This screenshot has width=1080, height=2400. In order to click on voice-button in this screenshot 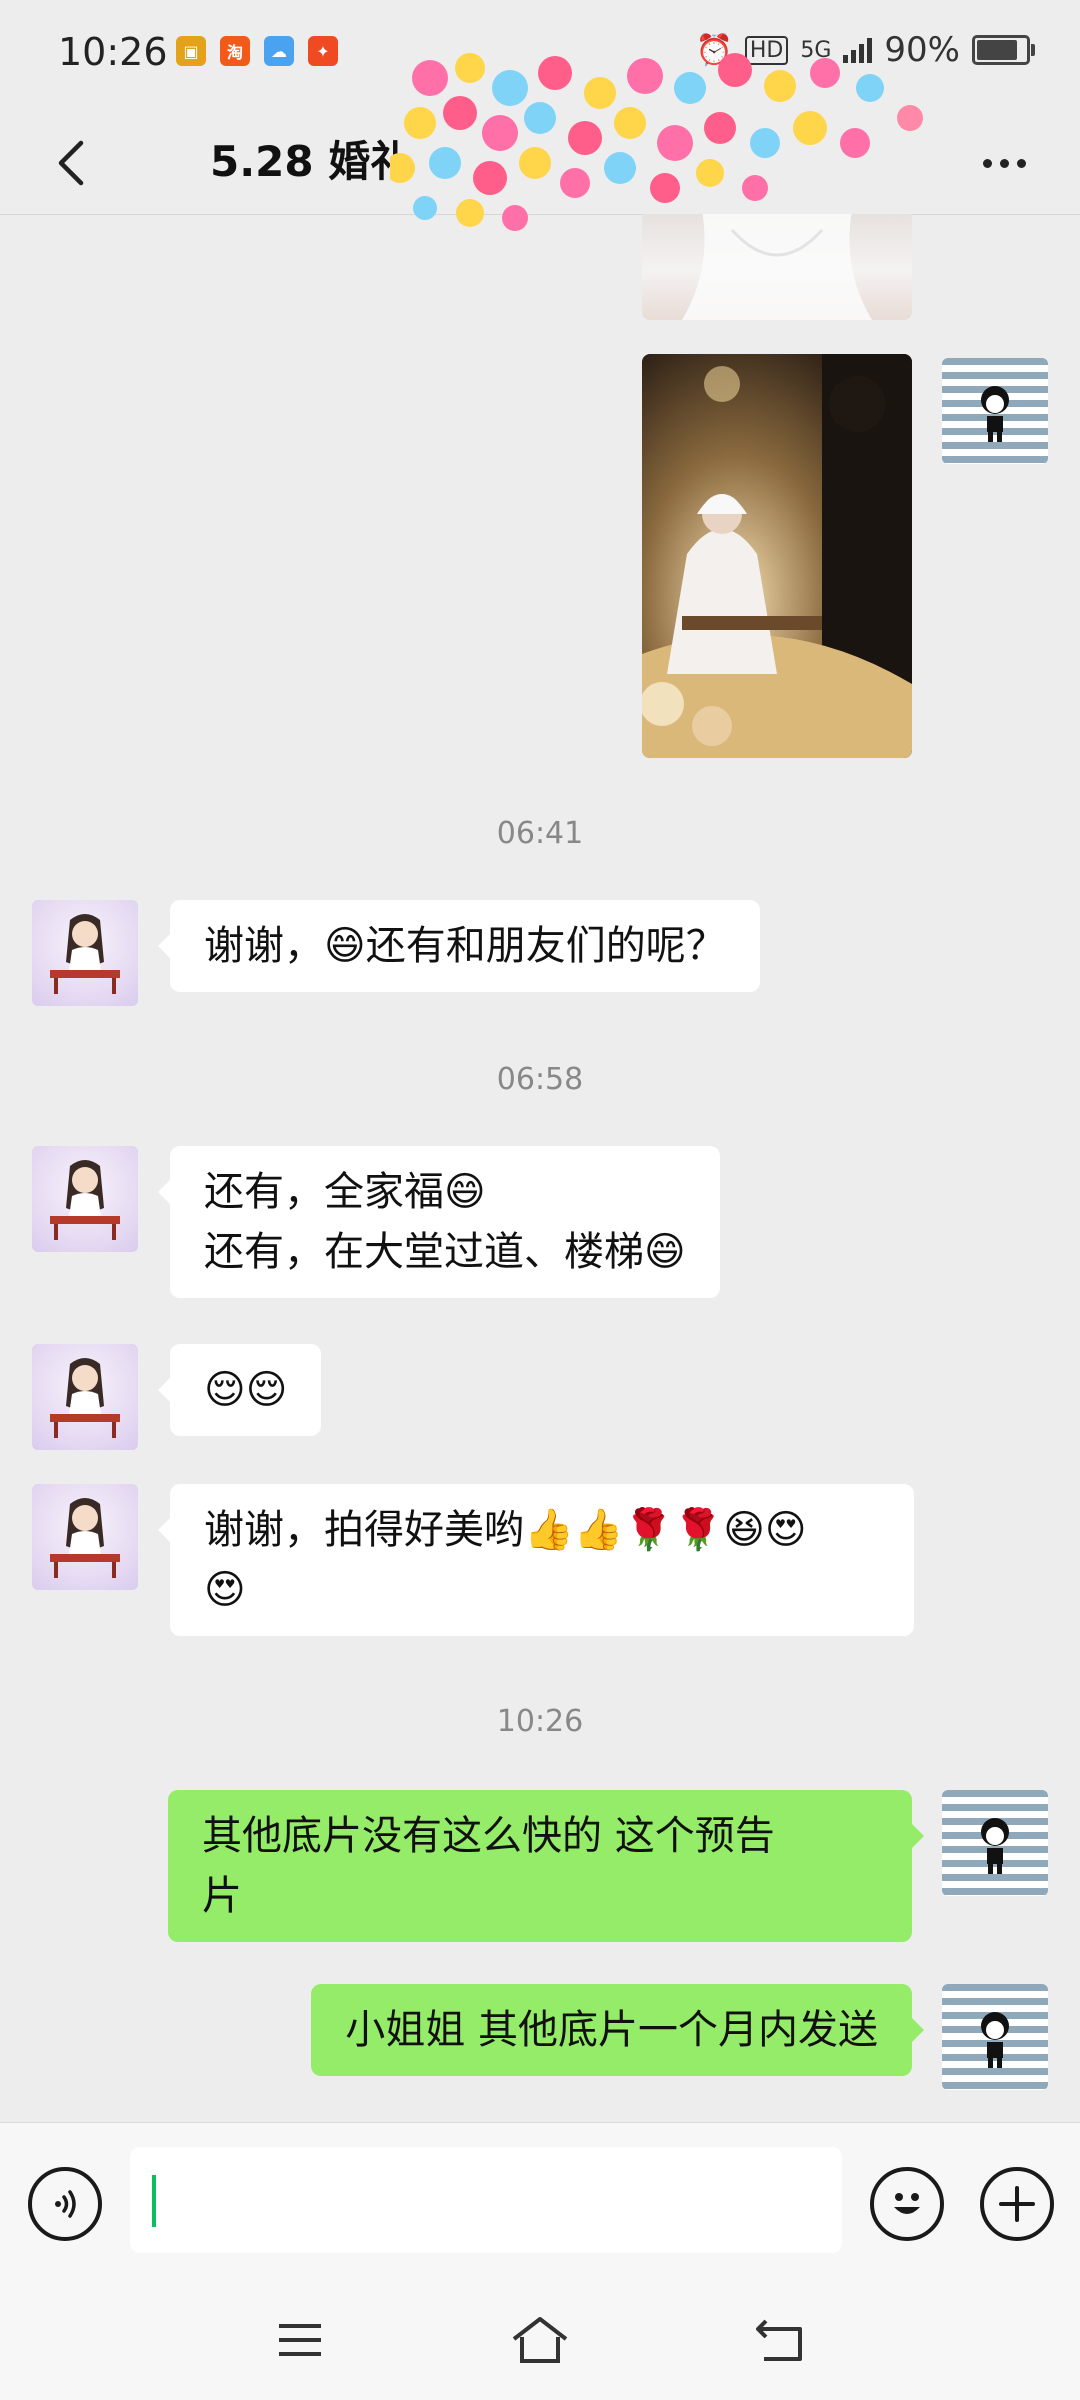, I will do `click(65, 2204)`.